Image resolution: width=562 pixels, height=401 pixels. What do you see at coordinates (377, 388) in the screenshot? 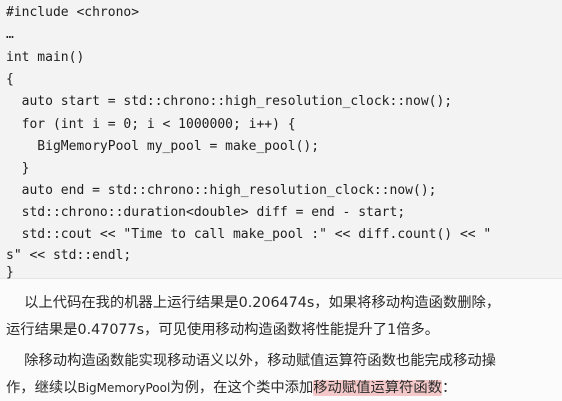
I see `highlighted-phrase: 移动赋值运算符函数` at bounding box center [377, 388].